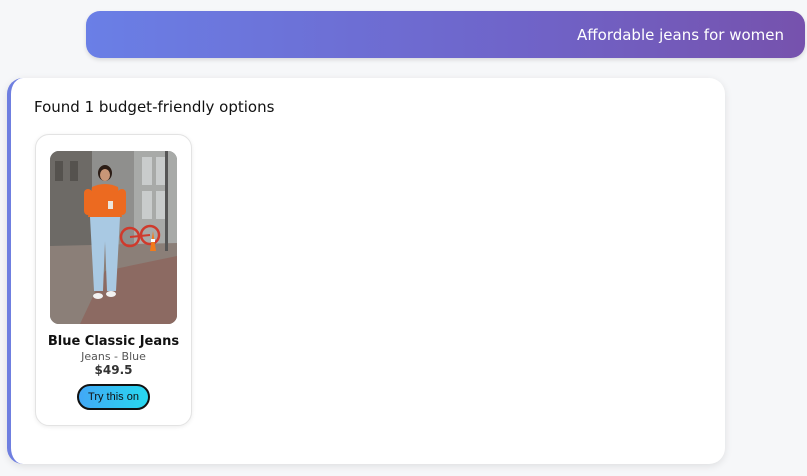 The height and width of the screenshot is (476, 807). What do you see at coordinates (113, 397) in the screenshot?
I see `try-on-button: Try this on` at bounding box center [113, 397].